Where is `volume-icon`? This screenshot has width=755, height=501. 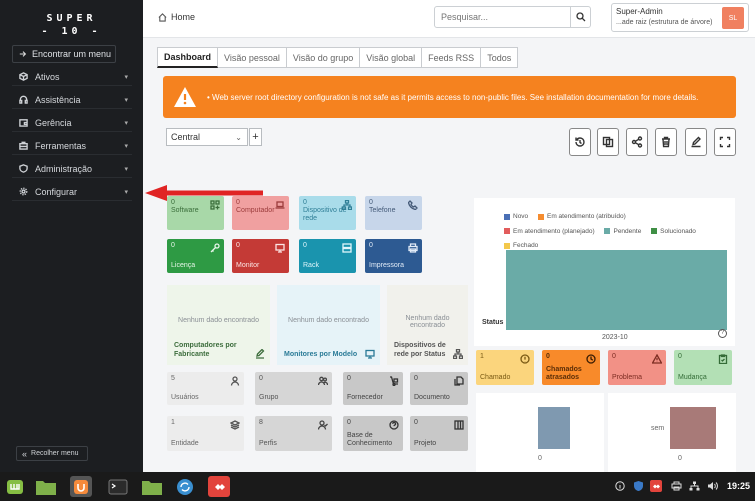 volume-icon is located at coordinates (712, 486).